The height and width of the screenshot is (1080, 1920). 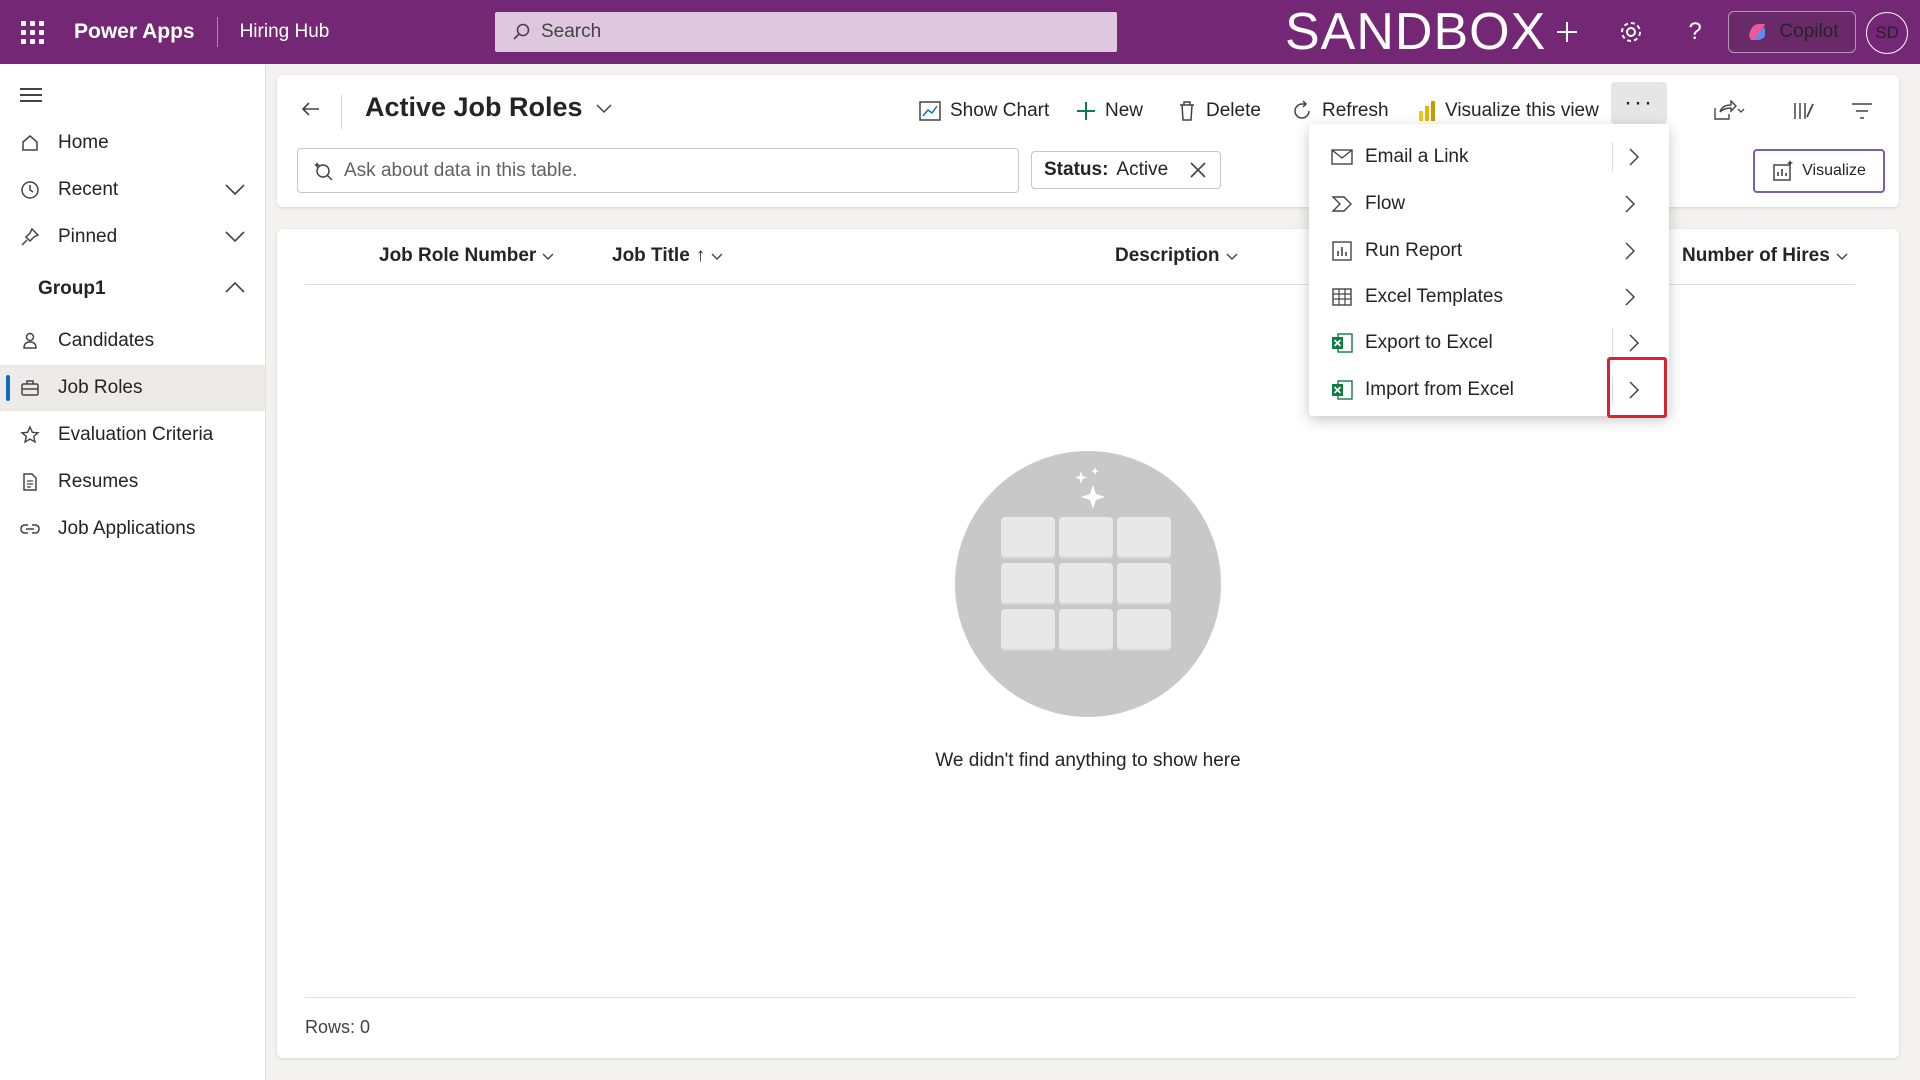 What do you see at coordinates (1417, 156) in the screenshot?
I see `menu-item-label: Email a Link` at bounding box center [1417, 156].